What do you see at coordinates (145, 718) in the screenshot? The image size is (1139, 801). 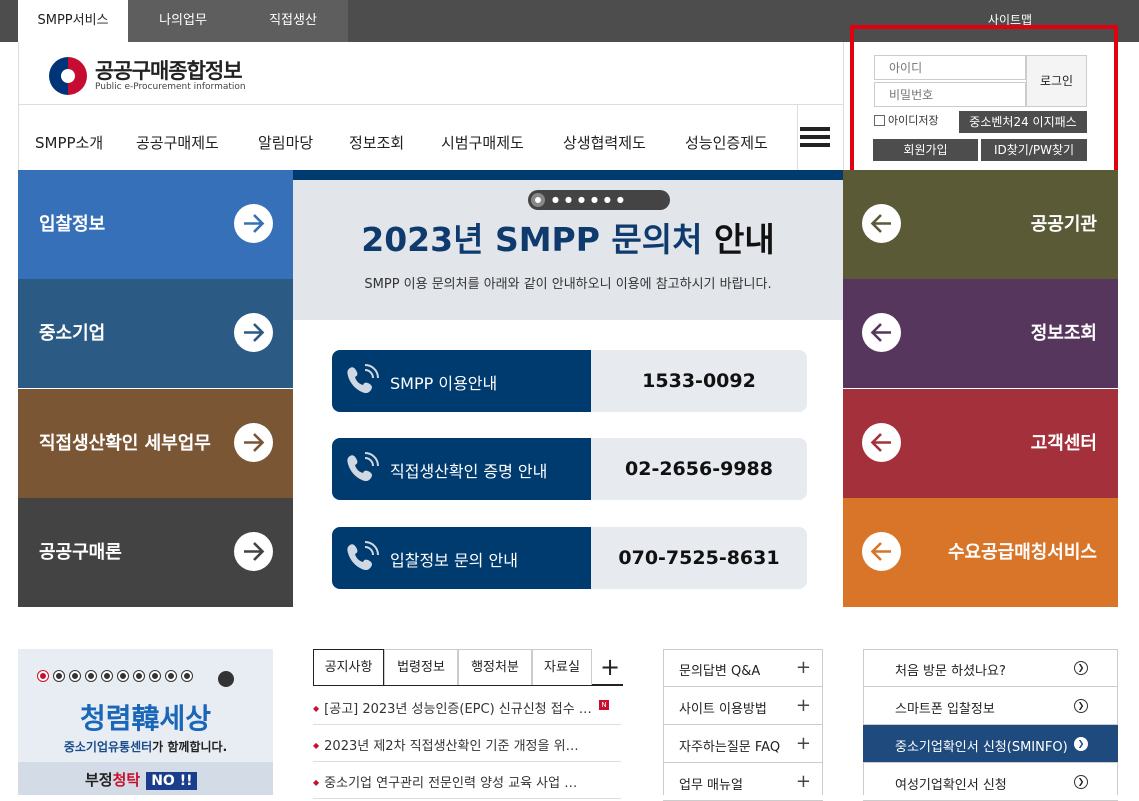 I see `promo-title: 청렴韓세상` at bounding box center [145, 718].